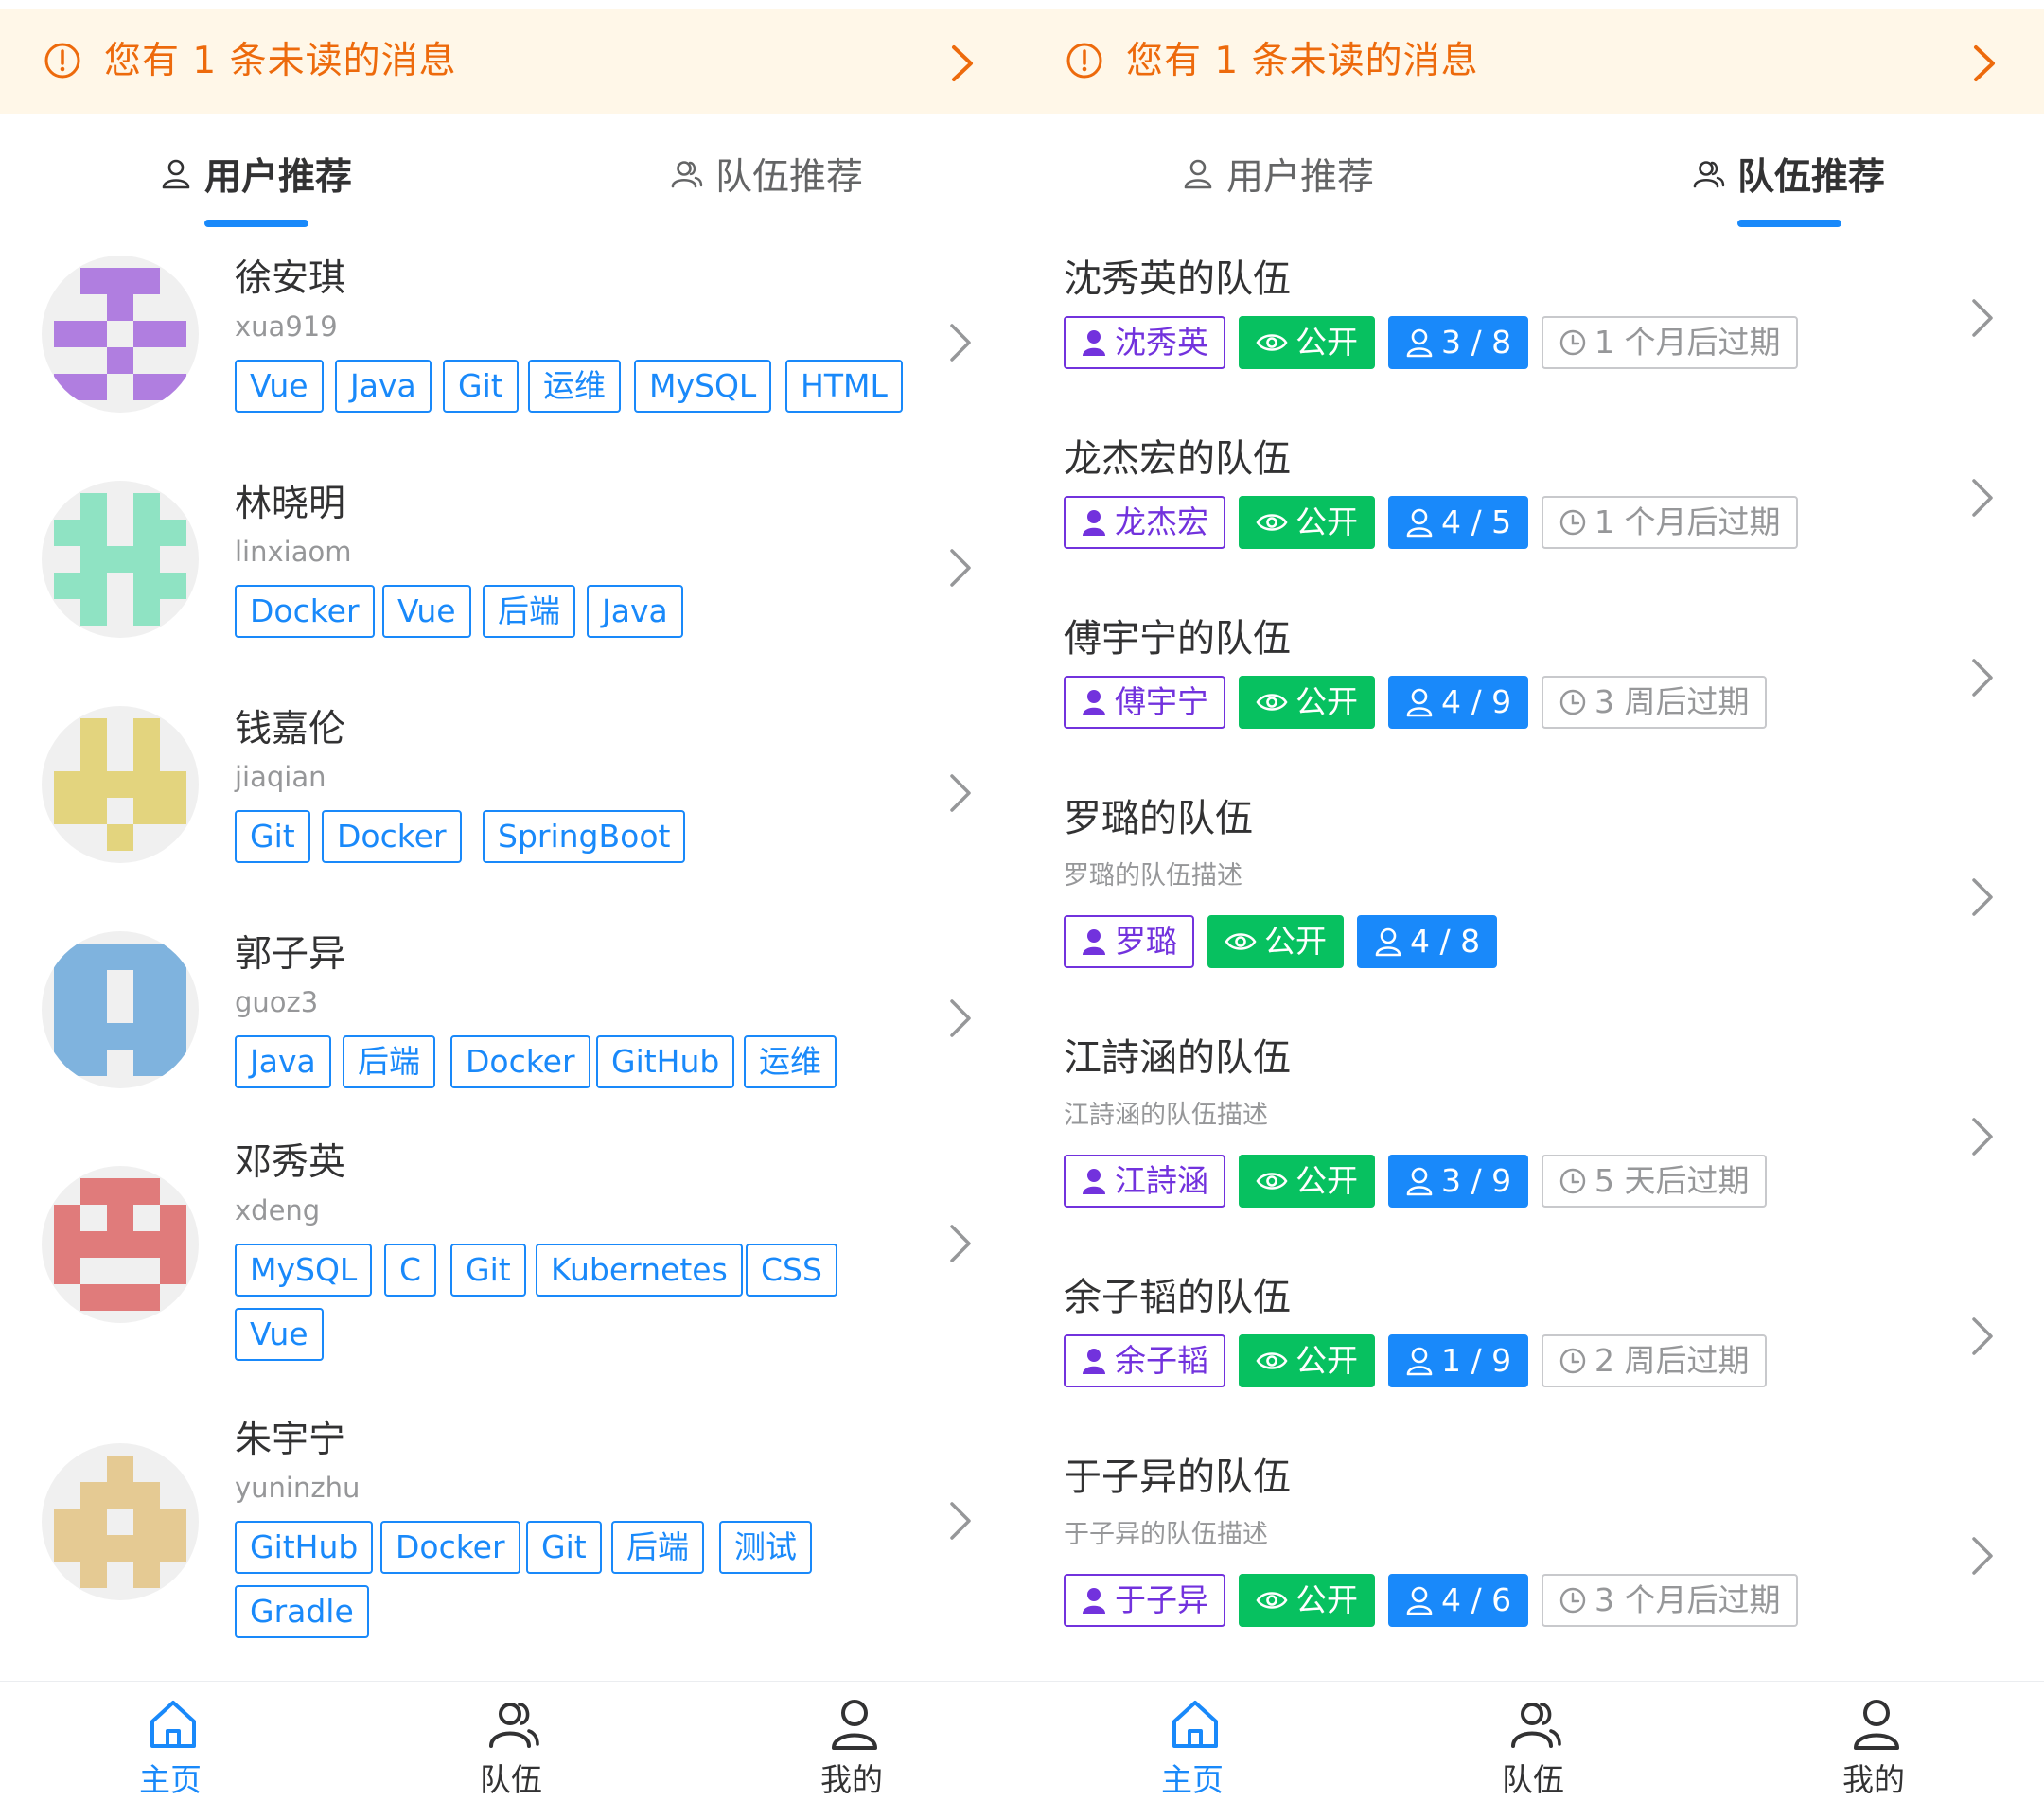 This screenshot has width=2044, height=1818. I want to click on owner-tag-text: 龙杰宏, so click(1161, 521).